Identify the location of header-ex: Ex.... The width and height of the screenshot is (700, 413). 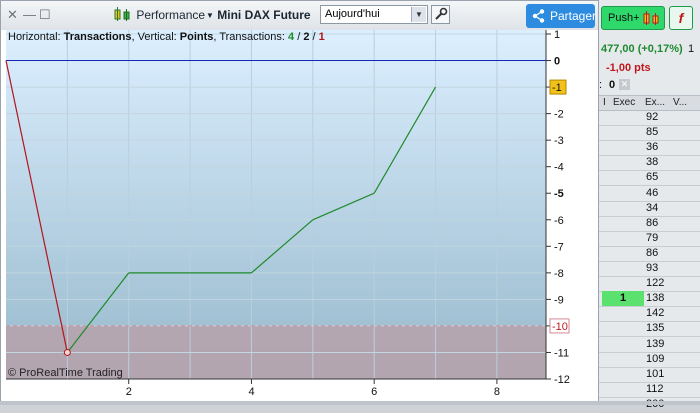
(655, 102).